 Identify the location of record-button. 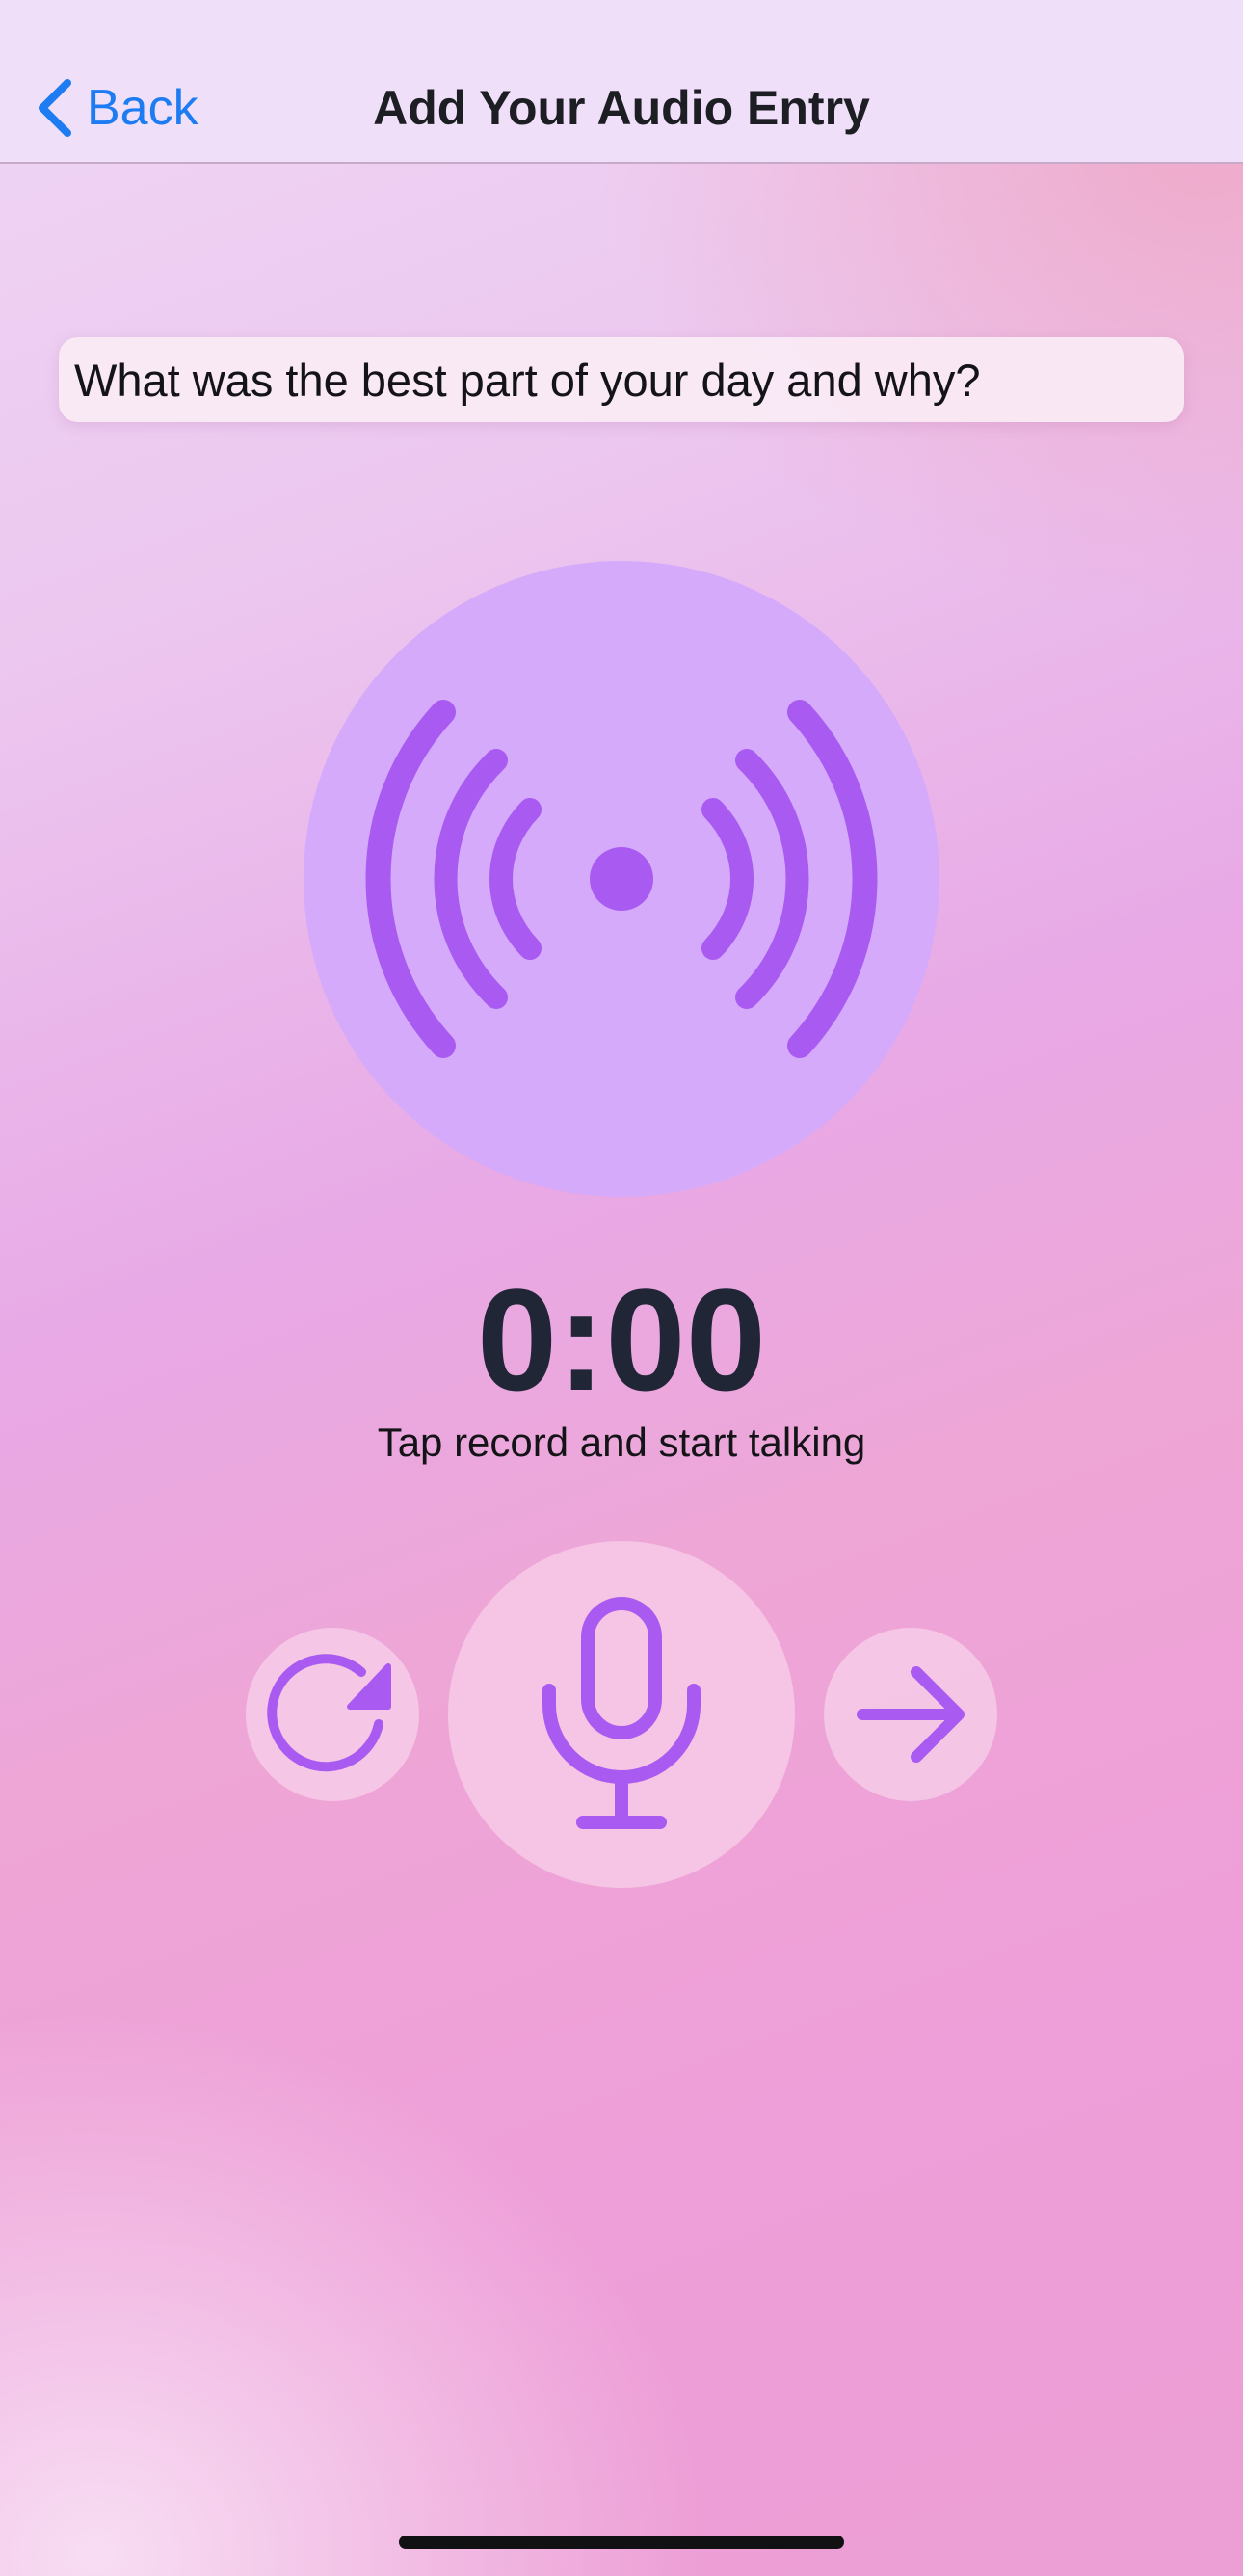
(621, 1714).